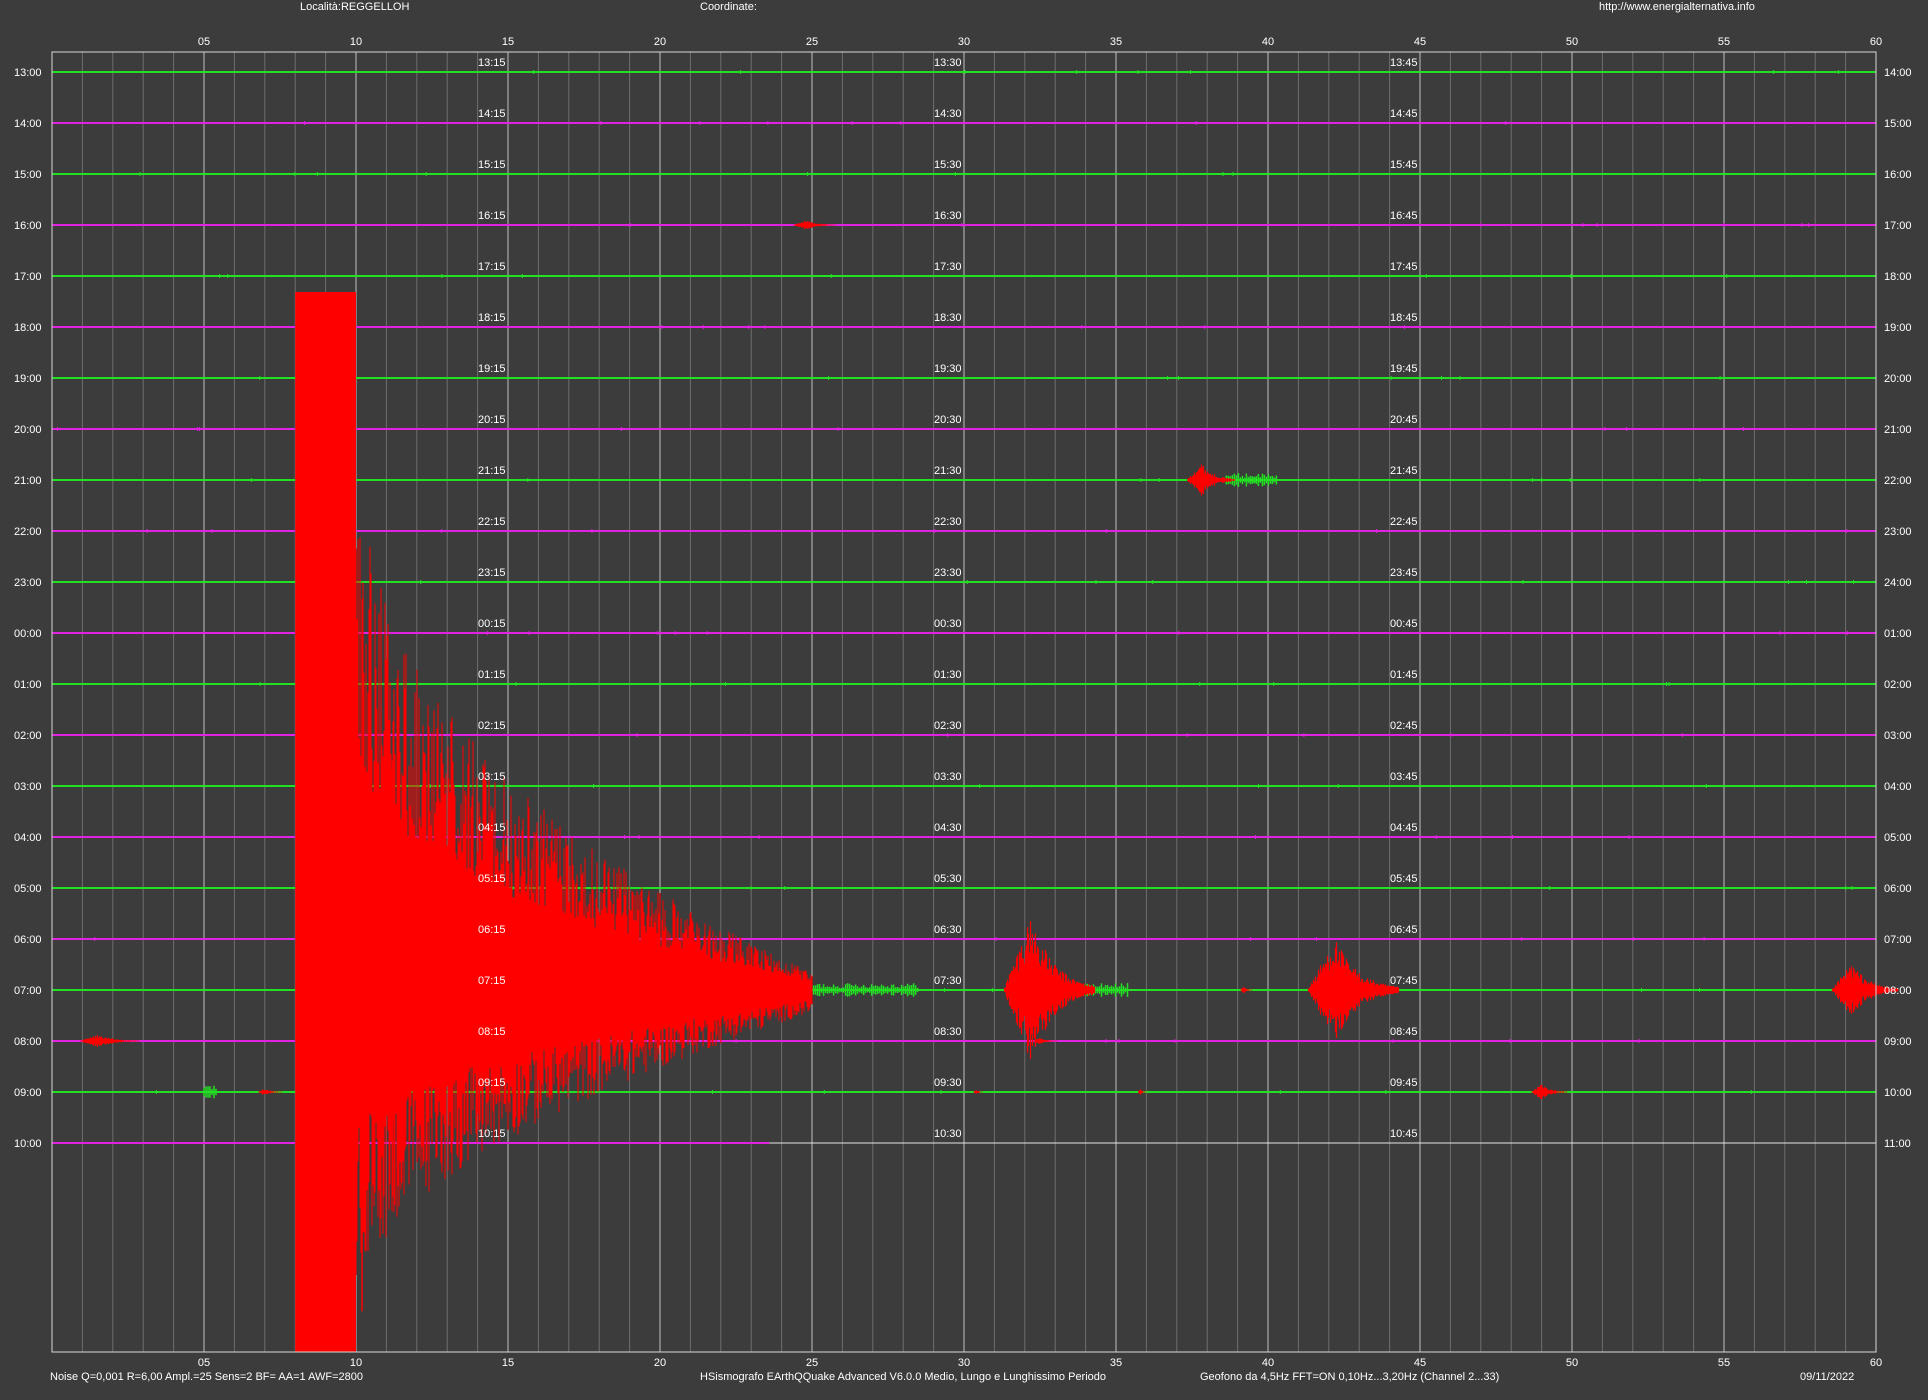  I want to click on quarter-label-30: 04:30, so click(948, 828).